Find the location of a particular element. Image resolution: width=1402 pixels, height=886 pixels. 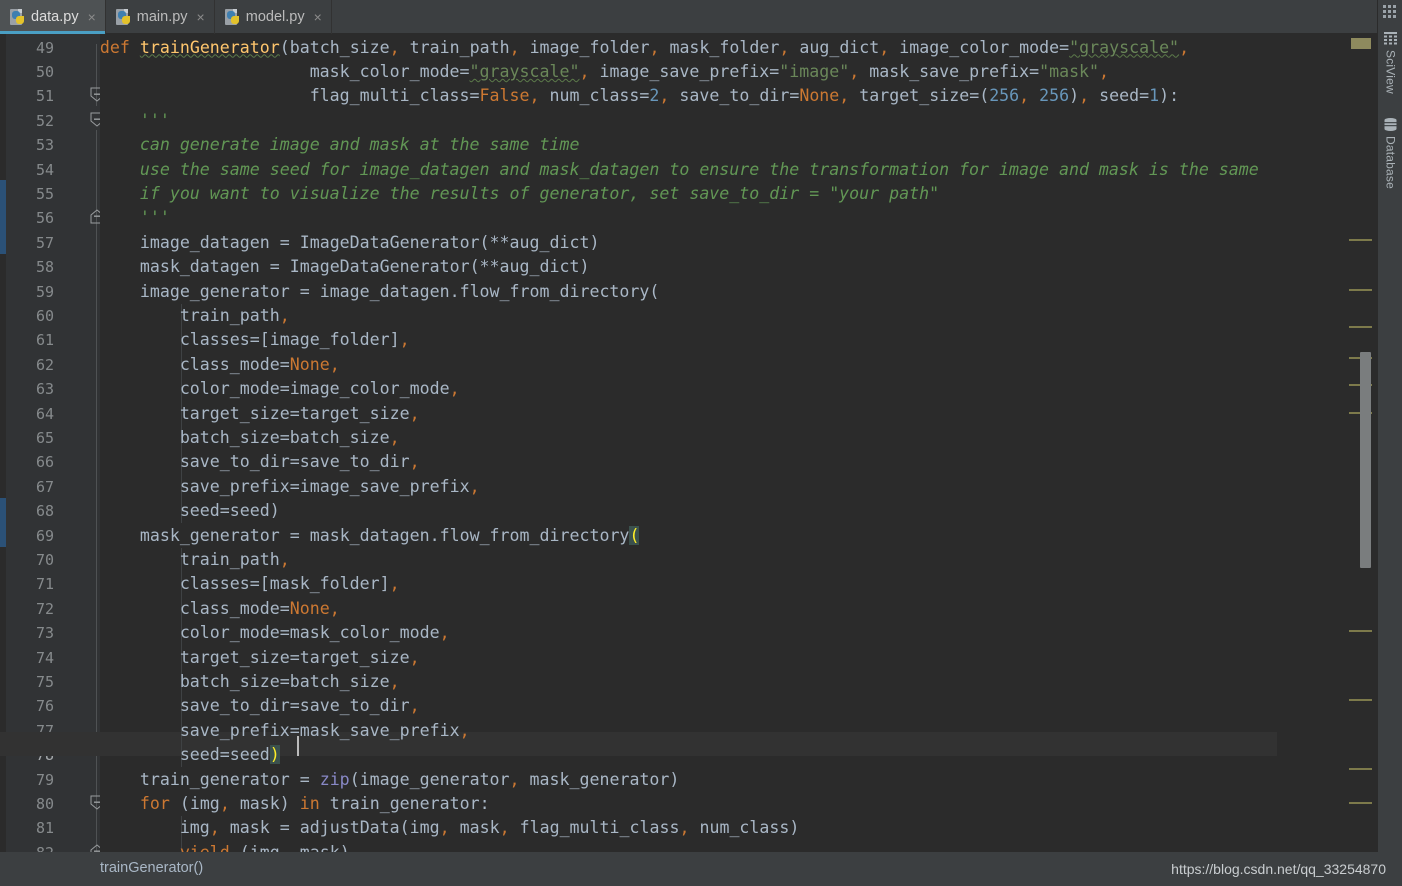

watermark-url: https://blog.csdn.net/qq_33254870 is located at coordinates (1278, 869).